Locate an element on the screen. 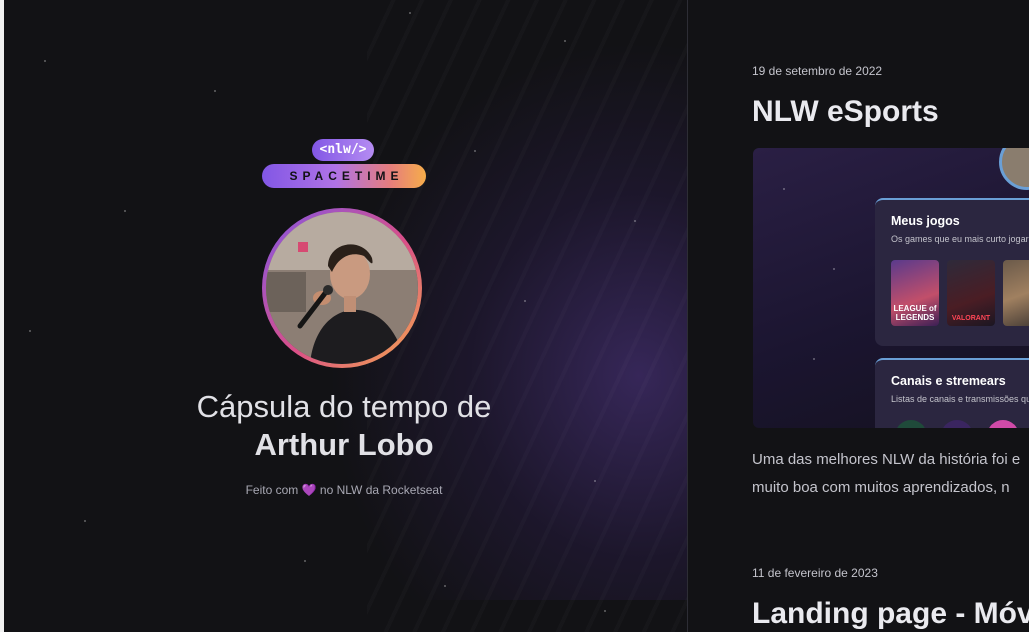  user-avatar is located at coordinates (342, 288).